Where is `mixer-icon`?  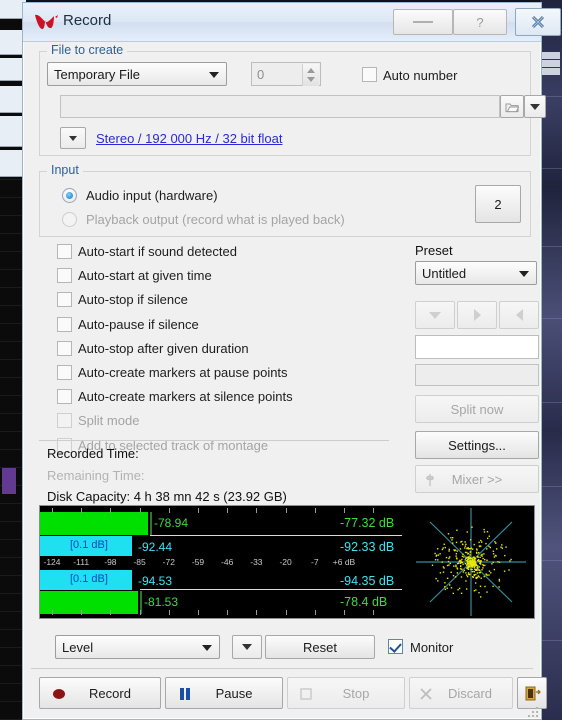
mixer-icon is located at coordinates (430, 480).